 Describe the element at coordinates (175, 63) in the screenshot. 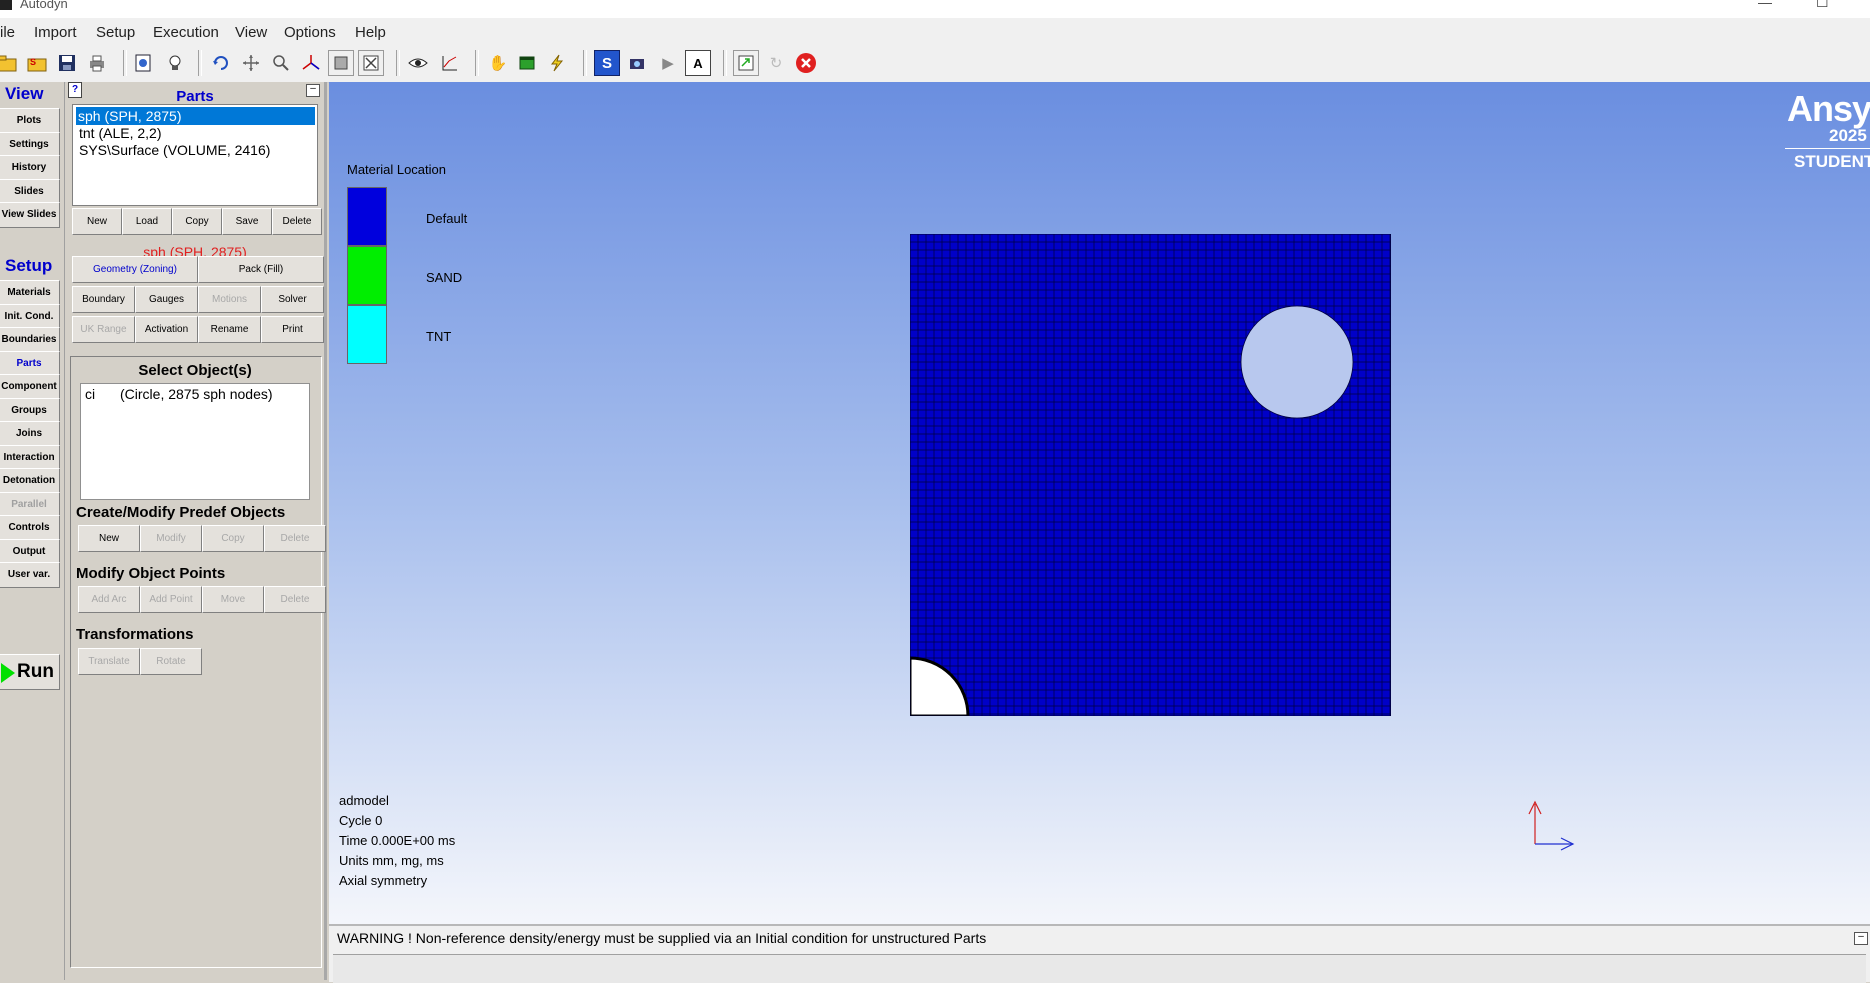

I see `lightbulb-icon` at that location.